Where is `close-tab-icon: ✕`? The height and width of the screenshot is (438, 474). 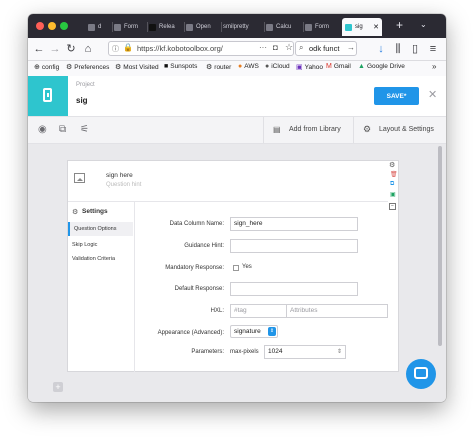 close-tab-icon: ✕ is located at coordinates (376, 27).